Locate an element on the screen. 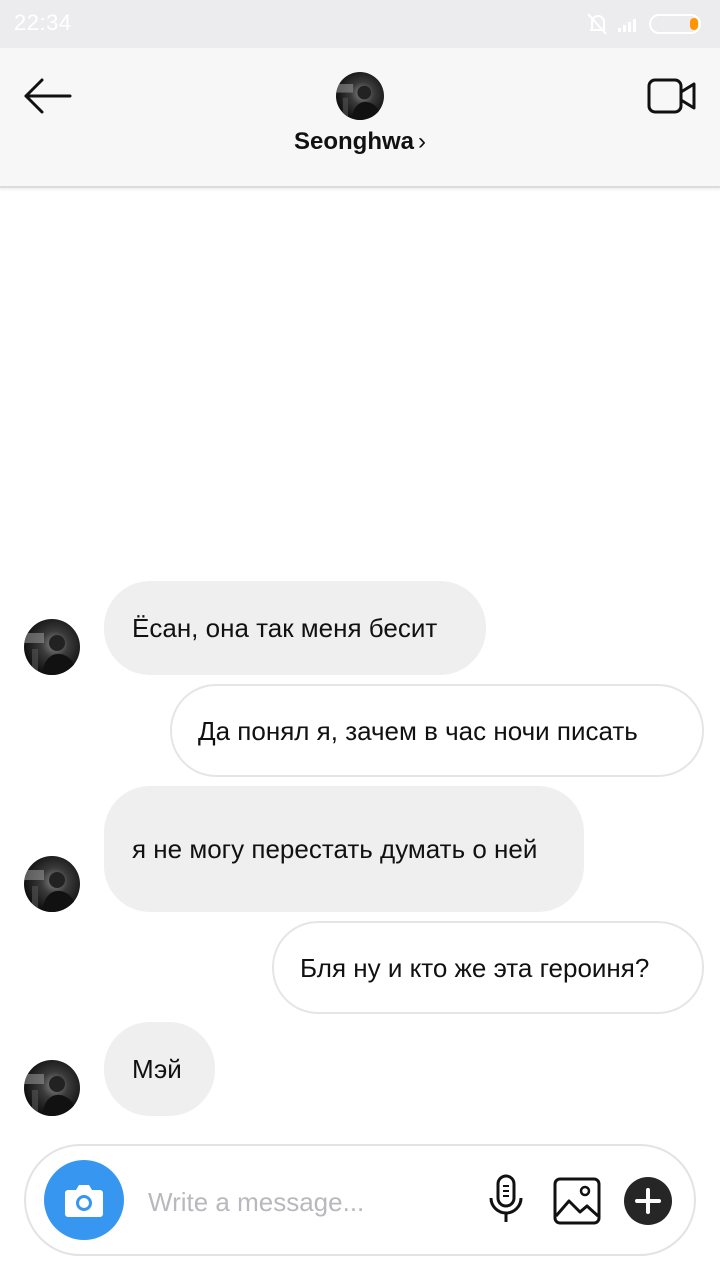 Image resolution: width=720 pixels, height=1280 pixels. signal-icon is located at coordinates (627, 25).